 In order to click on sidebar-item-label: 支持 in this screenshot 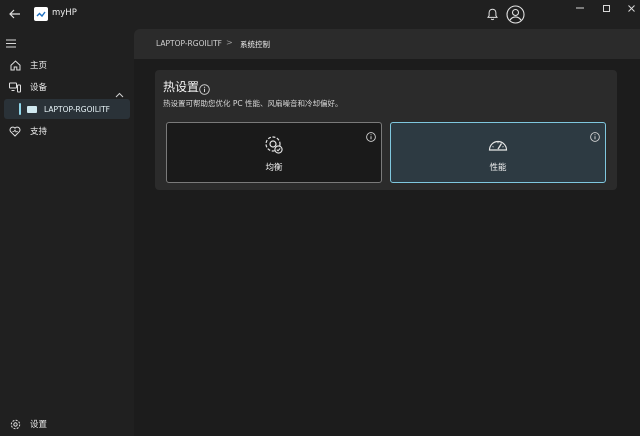, I will do `click(39, 132)`.